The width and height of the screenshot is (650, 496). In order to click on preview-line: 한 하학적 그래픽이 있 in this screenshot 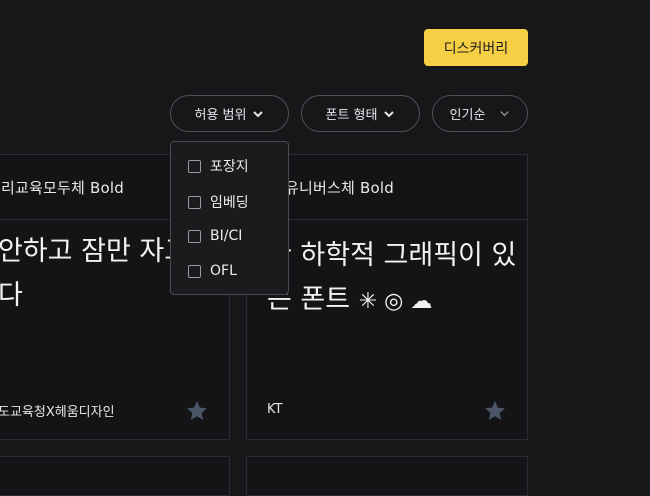, I will do `click(392, 255)`.